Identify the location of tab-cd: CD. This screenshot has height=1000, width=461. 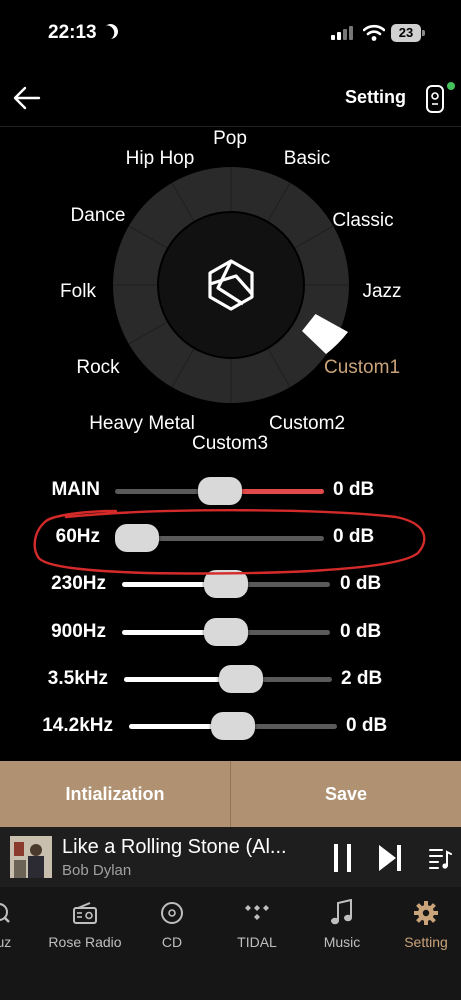
(172, 924).